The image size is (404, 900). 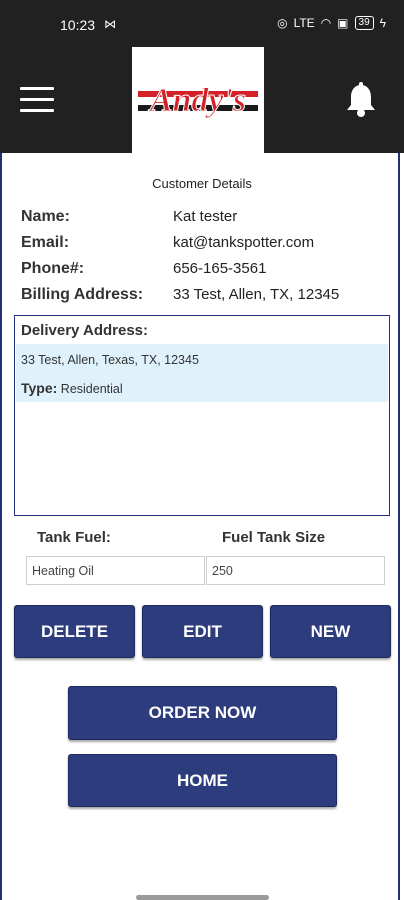 What do you see at coordinates (202, 897) in the screenshot?
I see `gesture-bar` at bounding box center [202, 897].